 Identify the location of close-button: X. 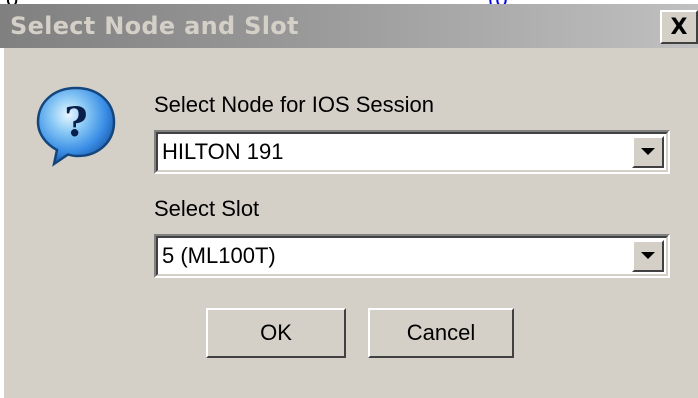
(679, 27).